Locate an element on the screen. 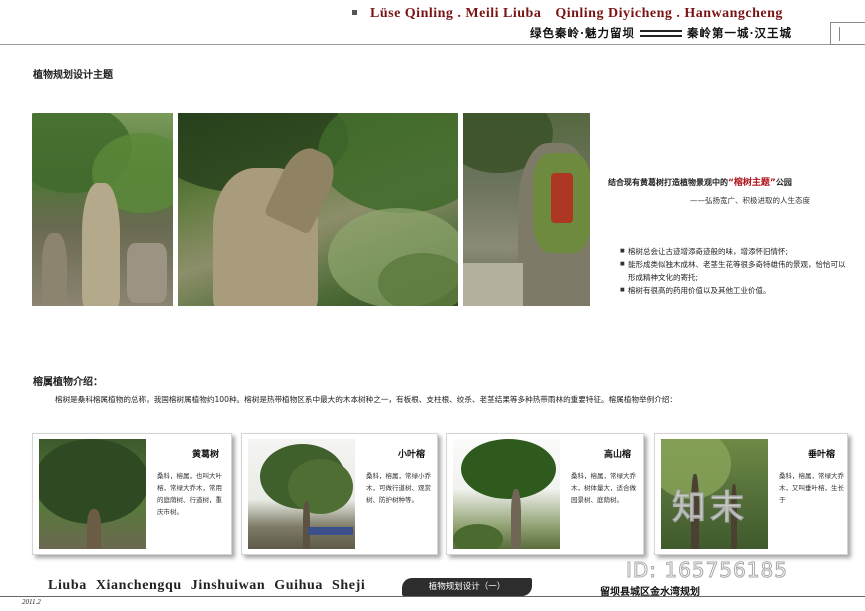 The width and height of the screenshot is (865, 611). species-card-huangge: 黄葛树 桑科，榕属，也叫大叶榕，常绿大乔木，常用的庭荫树、行道树，重庆市树。 is located at coordinates (132, 494).